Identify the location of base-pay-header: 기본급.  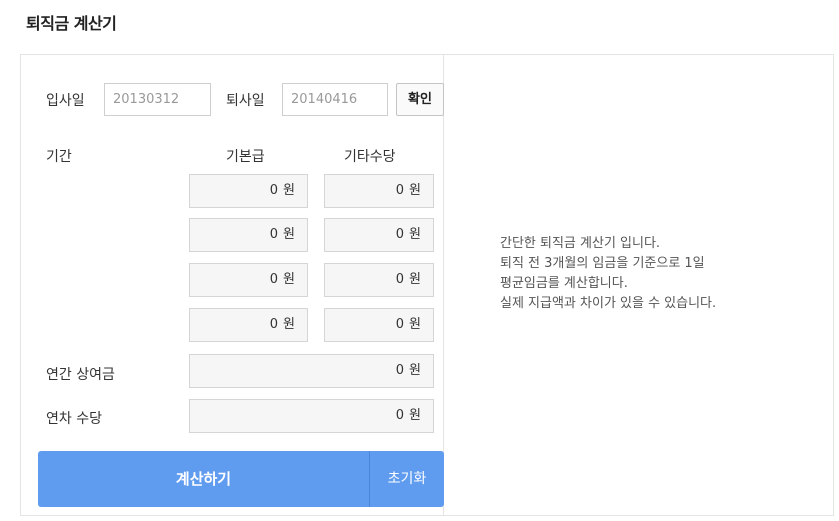
(245, 157).